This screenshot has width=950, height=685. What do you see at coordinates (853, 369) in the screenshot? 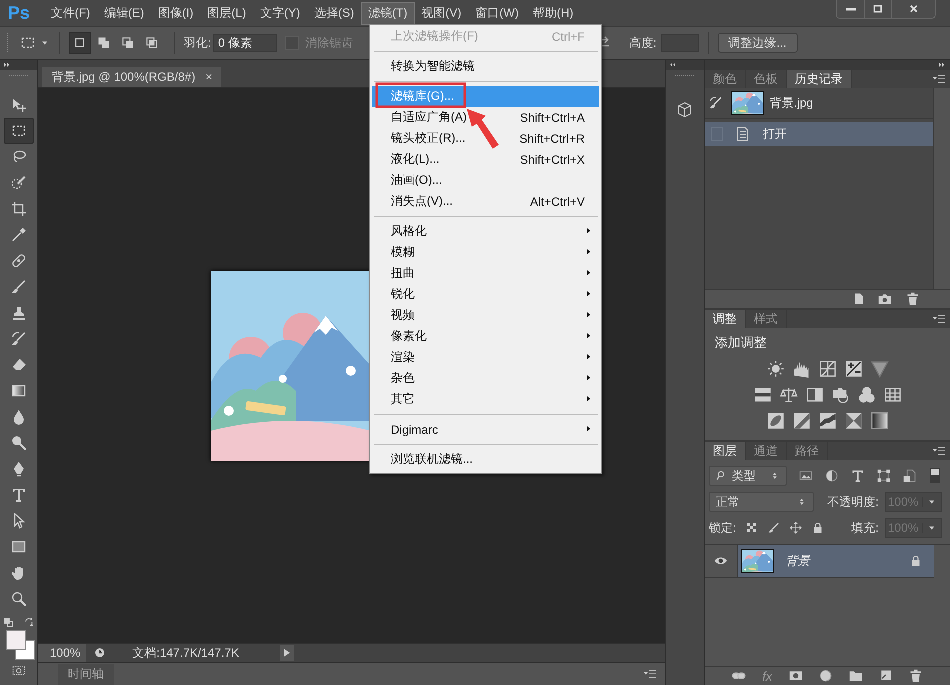
I see `plus-minus-icon` at bounding box center [853, 369].